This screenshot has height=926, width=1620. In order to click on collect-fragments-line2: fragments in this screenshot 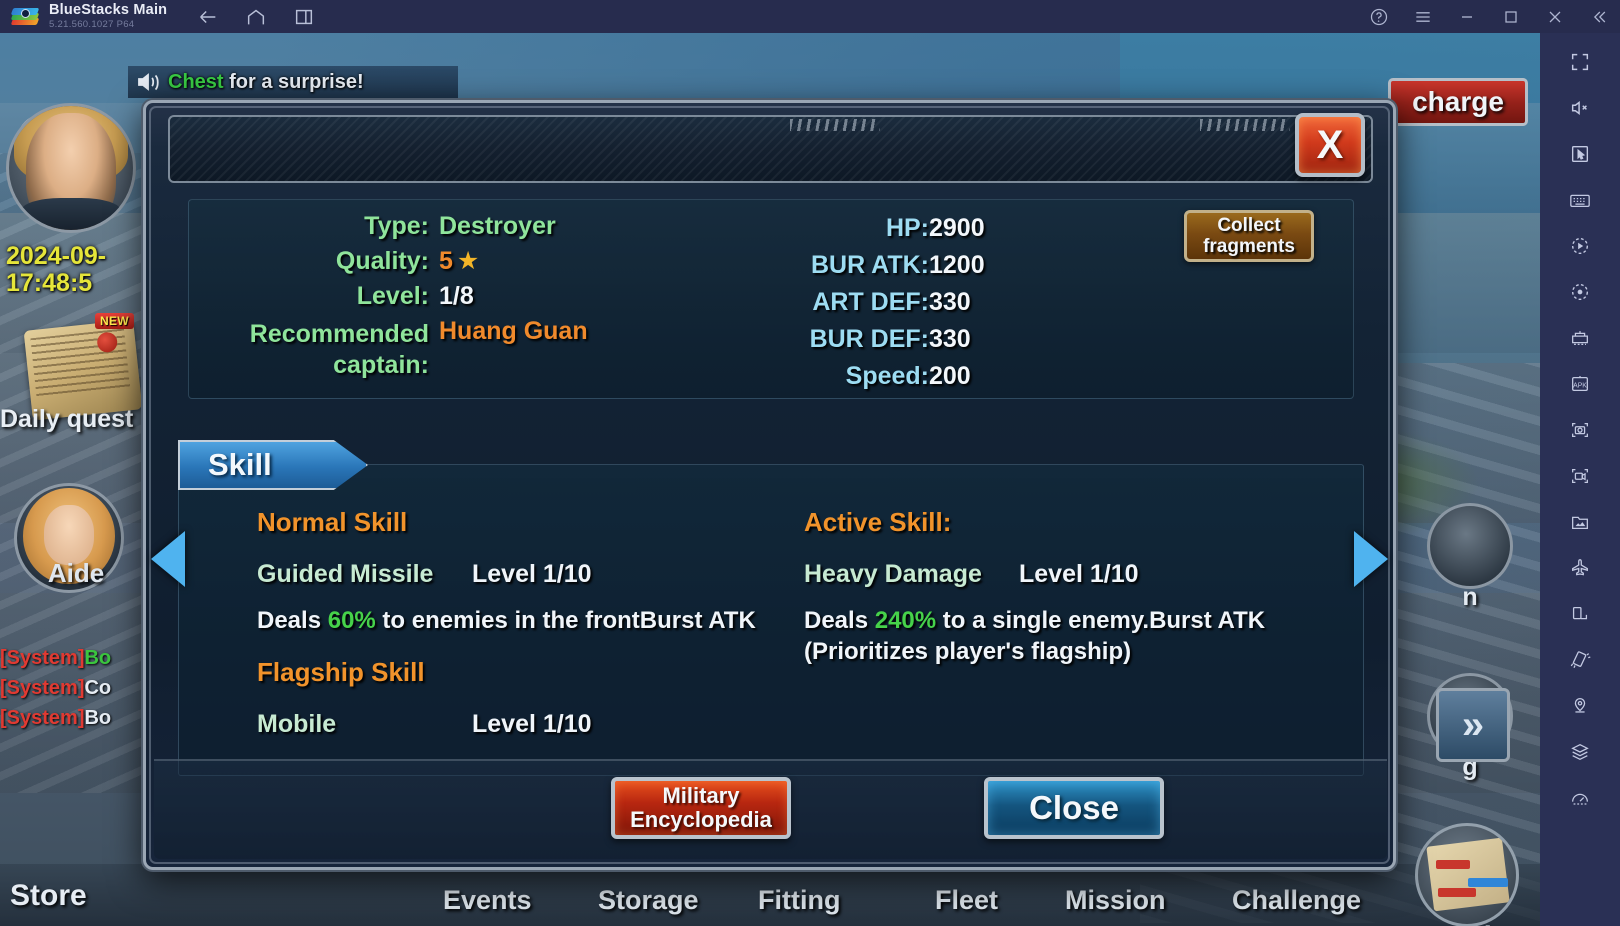, I will do `click(1249, 246)`.